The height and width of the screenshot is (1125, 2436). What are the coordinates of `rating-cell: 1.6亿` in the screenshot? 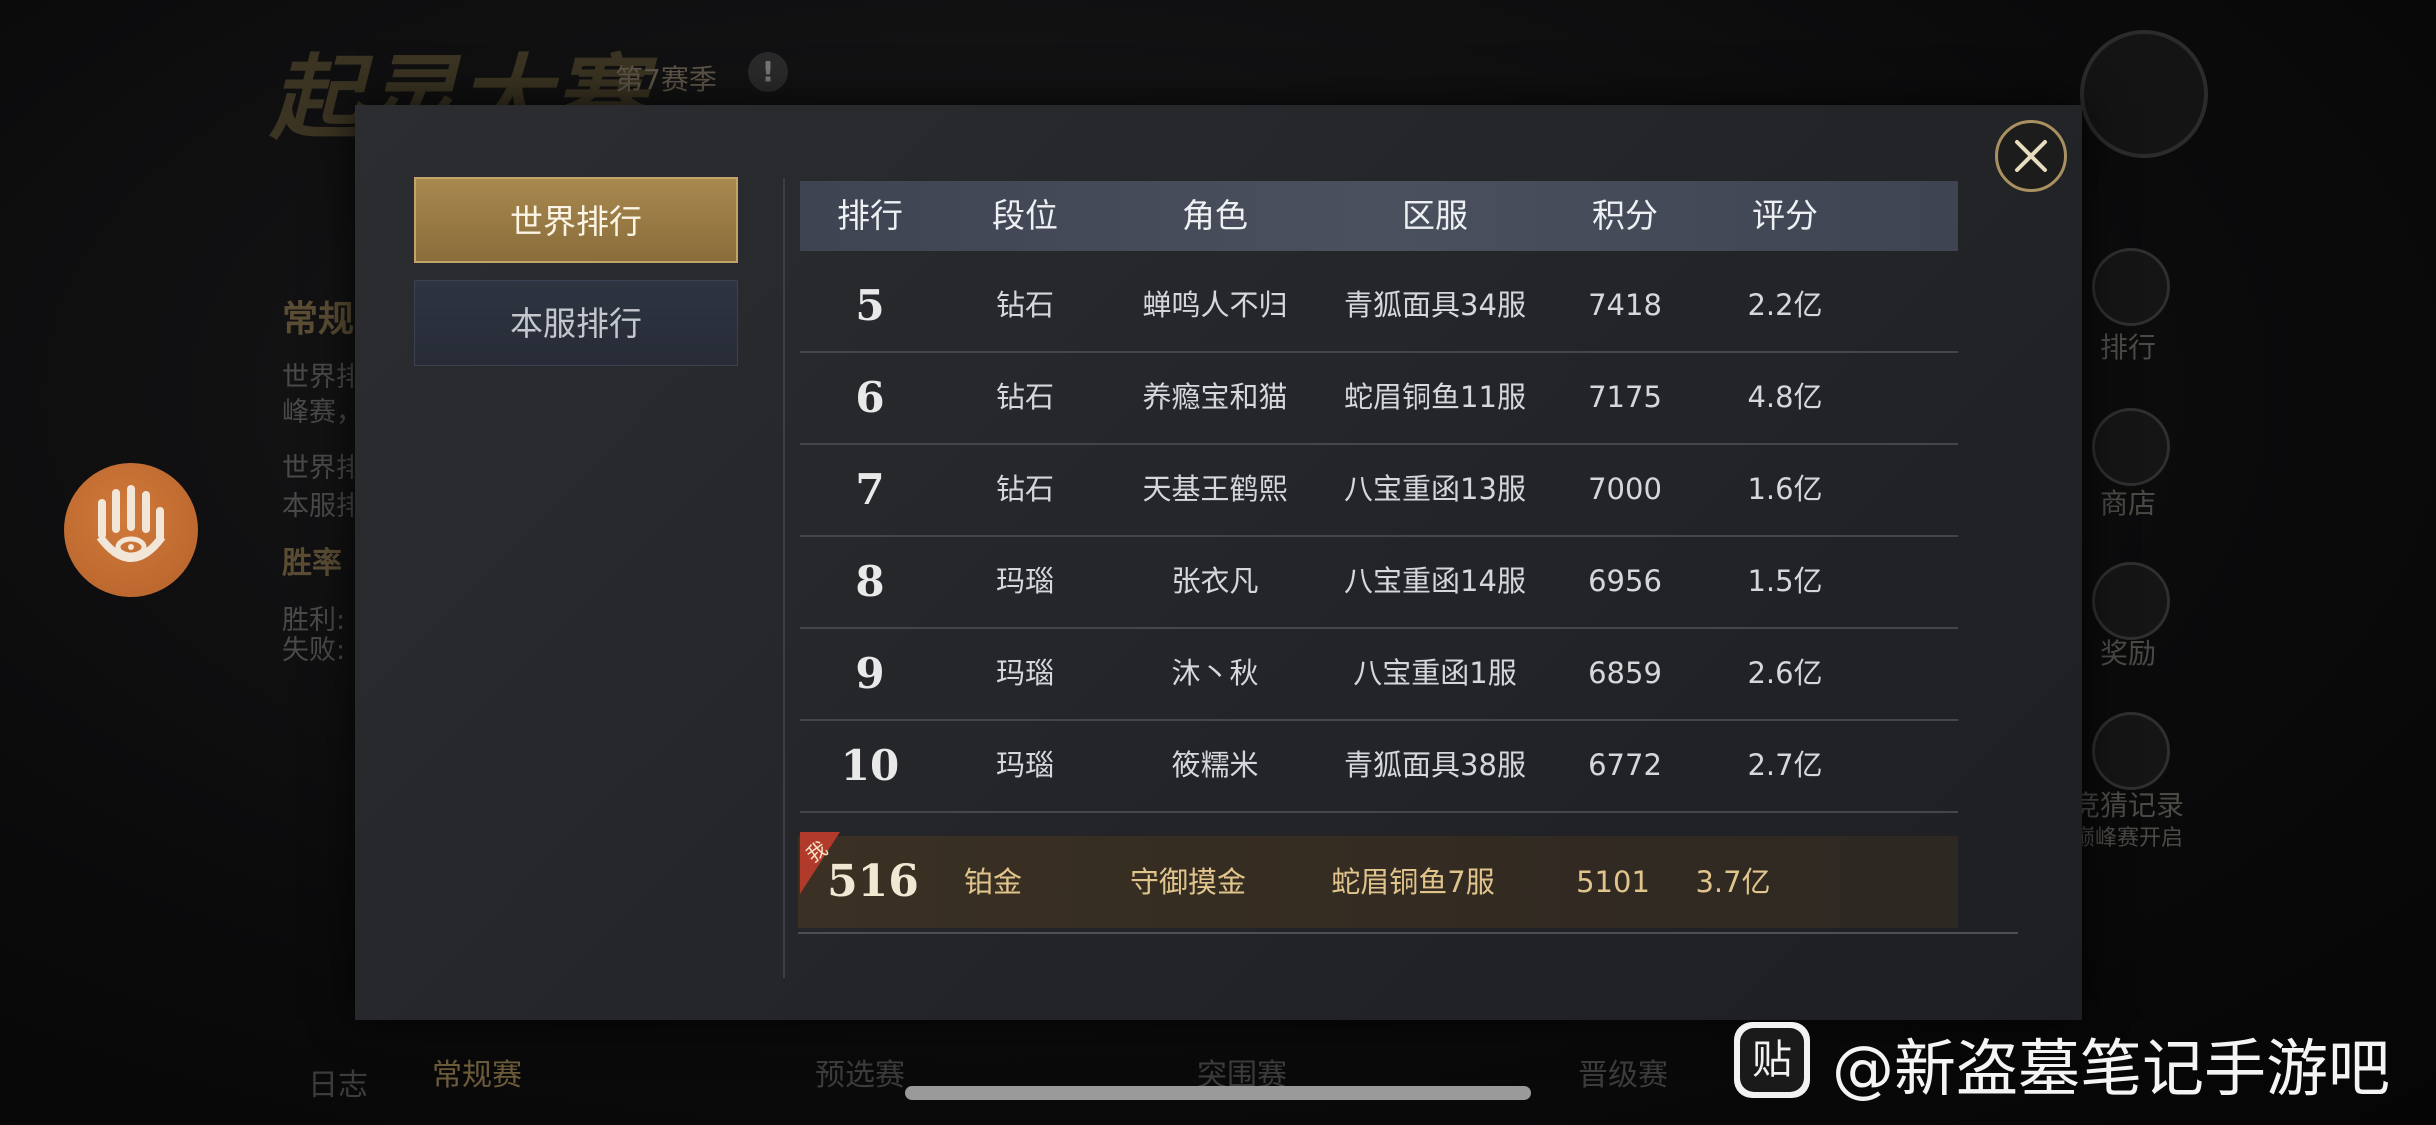 It's located at (1785, 489).